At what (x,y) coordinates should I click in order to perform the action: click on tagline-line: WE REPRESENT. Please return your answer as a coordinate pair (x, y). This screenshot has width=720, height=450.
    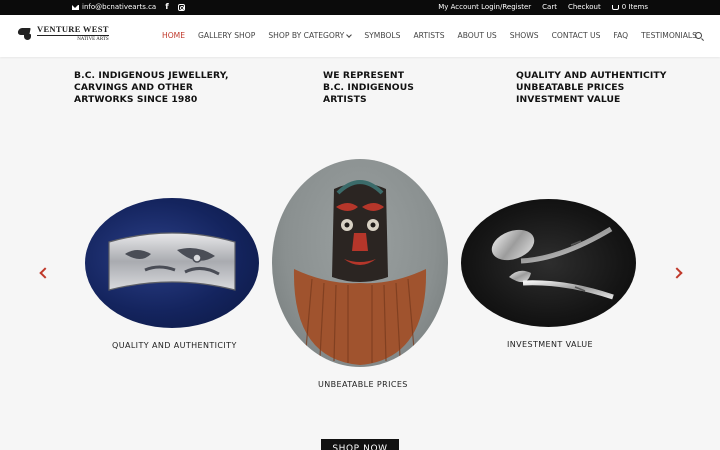
    Looking at the image, I should click on (364, 75).